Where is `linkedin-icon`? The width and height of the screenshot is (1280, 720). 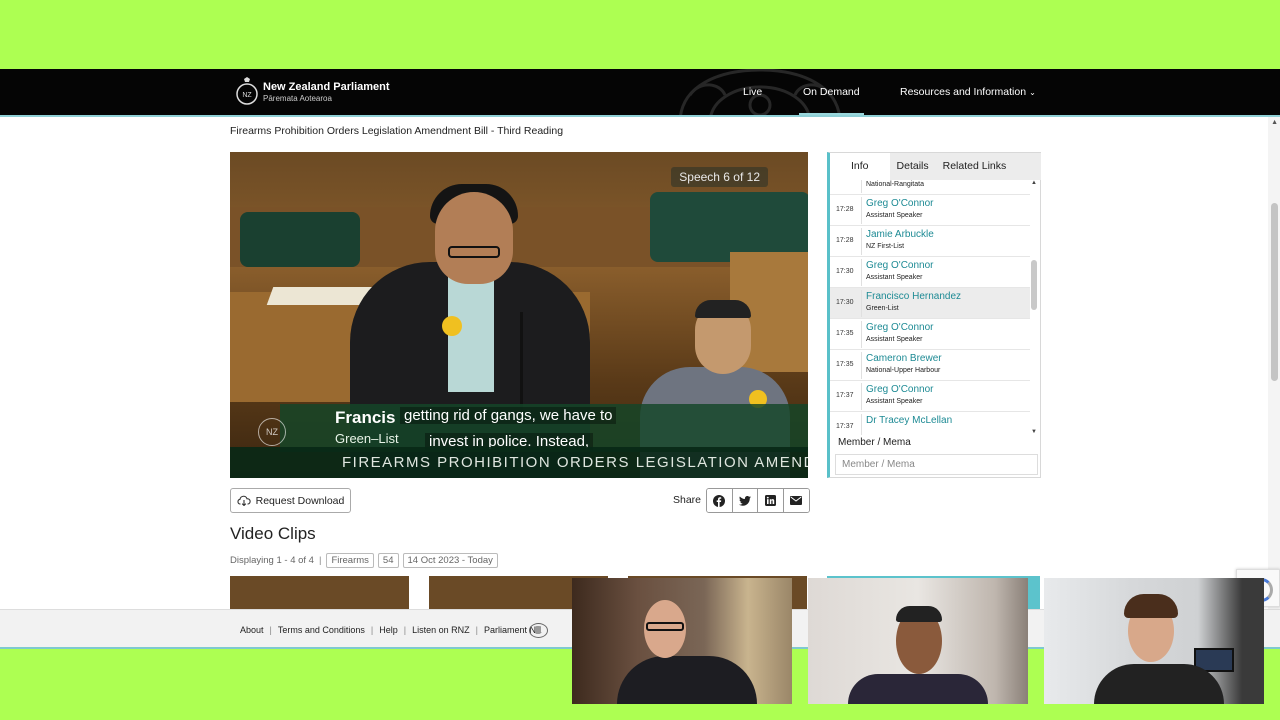
linkedin-icon is located at coordinates (770, 500).